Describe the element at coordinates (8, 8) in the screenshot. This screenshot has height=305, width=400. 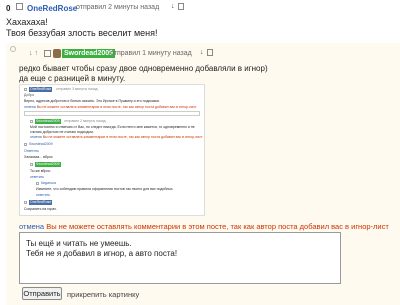
I see `comment-score: 0` at that location.